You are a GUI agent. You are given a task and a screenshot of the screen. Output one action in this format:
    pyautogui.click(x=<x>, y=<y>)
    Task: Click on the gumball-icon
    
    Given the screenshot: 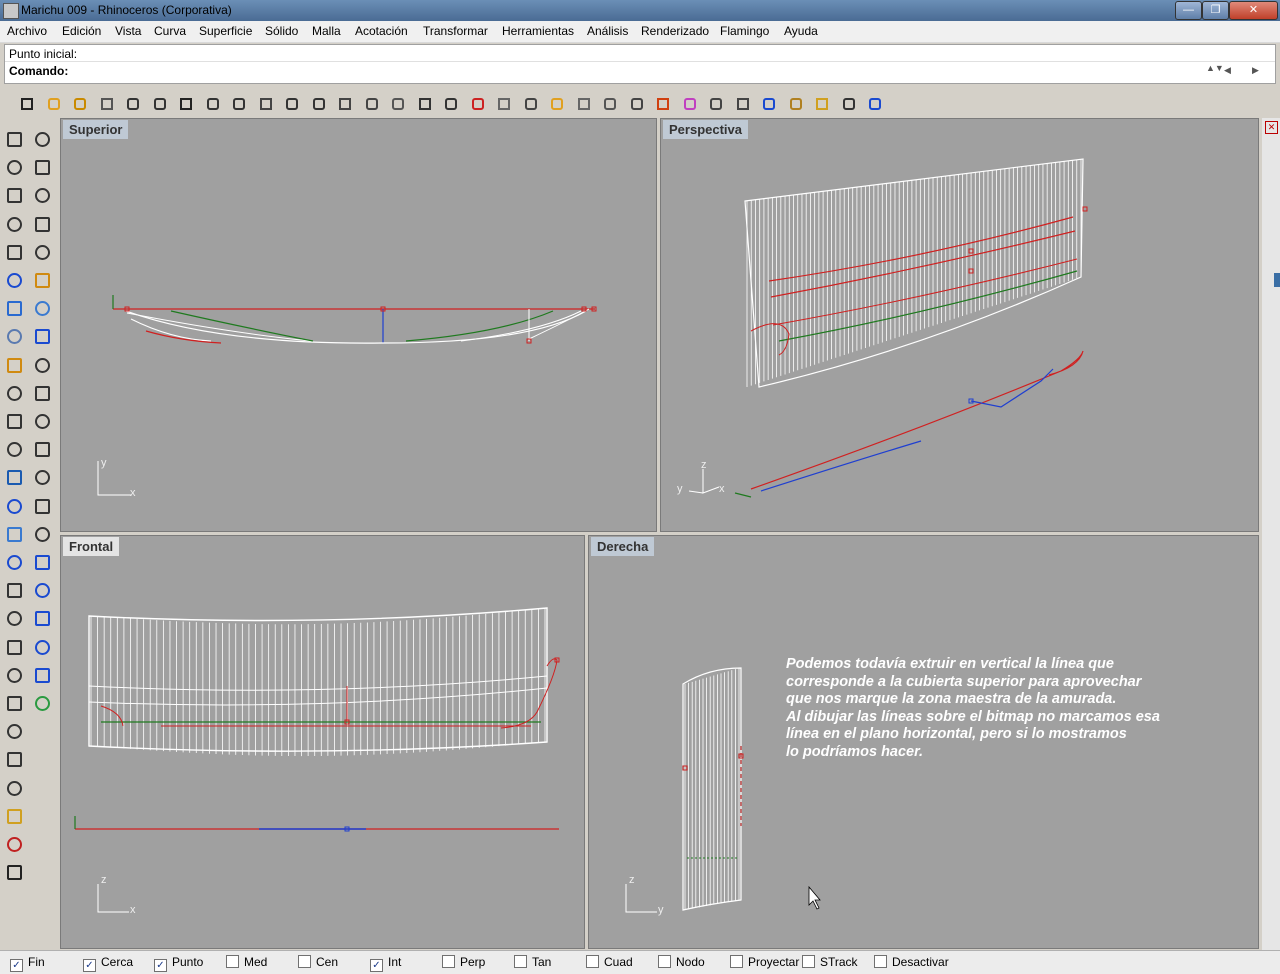 What is the action you would take?
    pyautogui.click(x=43, y=648)
    